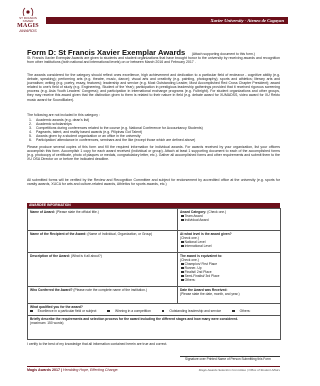 The height and width of the screenshot is (386, 320). What do you see at coordinates (229, 246) in the screenshot?
I see `checkbox-international-level: International Level` at bounding box center [229, 246].